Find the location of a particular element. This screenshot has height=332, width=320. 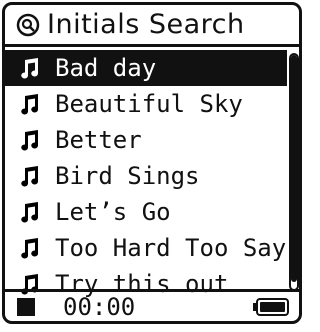

list-item: Better is located at coordinates (146, 140).